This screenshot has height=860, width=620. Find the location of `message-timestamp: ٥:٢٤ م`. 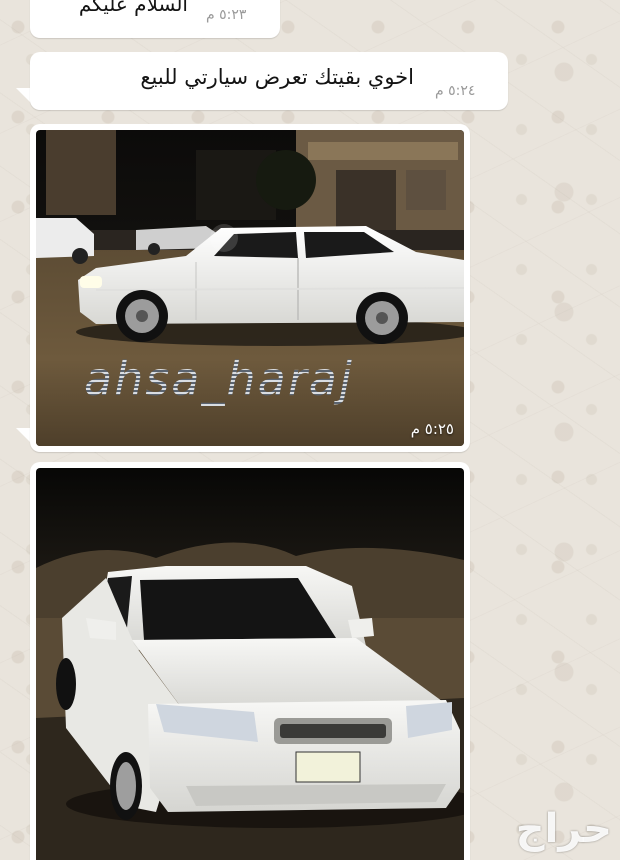

message-timestamp: ٥:٢٤ م is located at coordinates (455, 91).